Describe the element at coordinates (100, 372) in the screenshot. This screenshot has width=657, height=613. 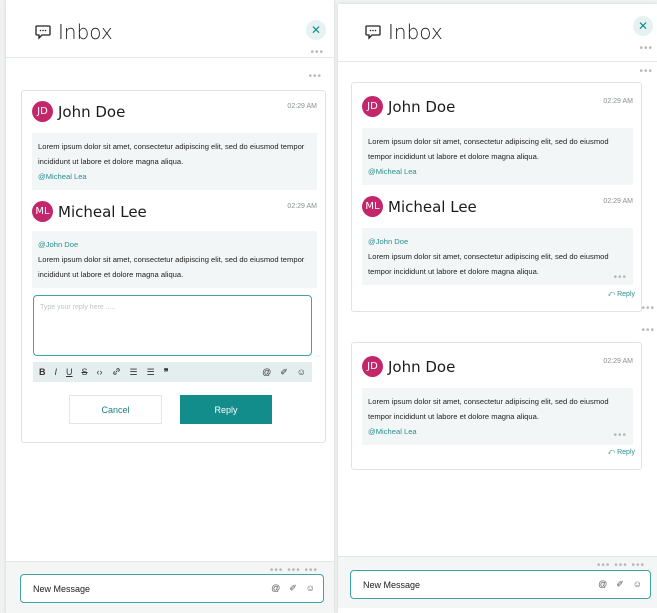
I see `code-icon: ‹›` at that location.